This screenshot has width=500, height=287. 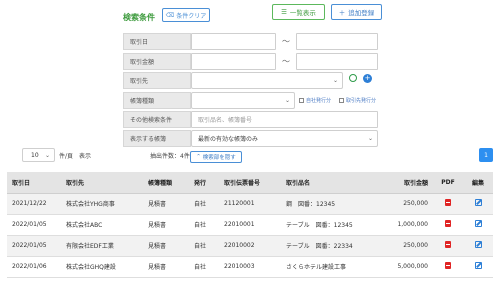 I want to click on per-page-select: 10 ⌄, so click(x=38, y=155).